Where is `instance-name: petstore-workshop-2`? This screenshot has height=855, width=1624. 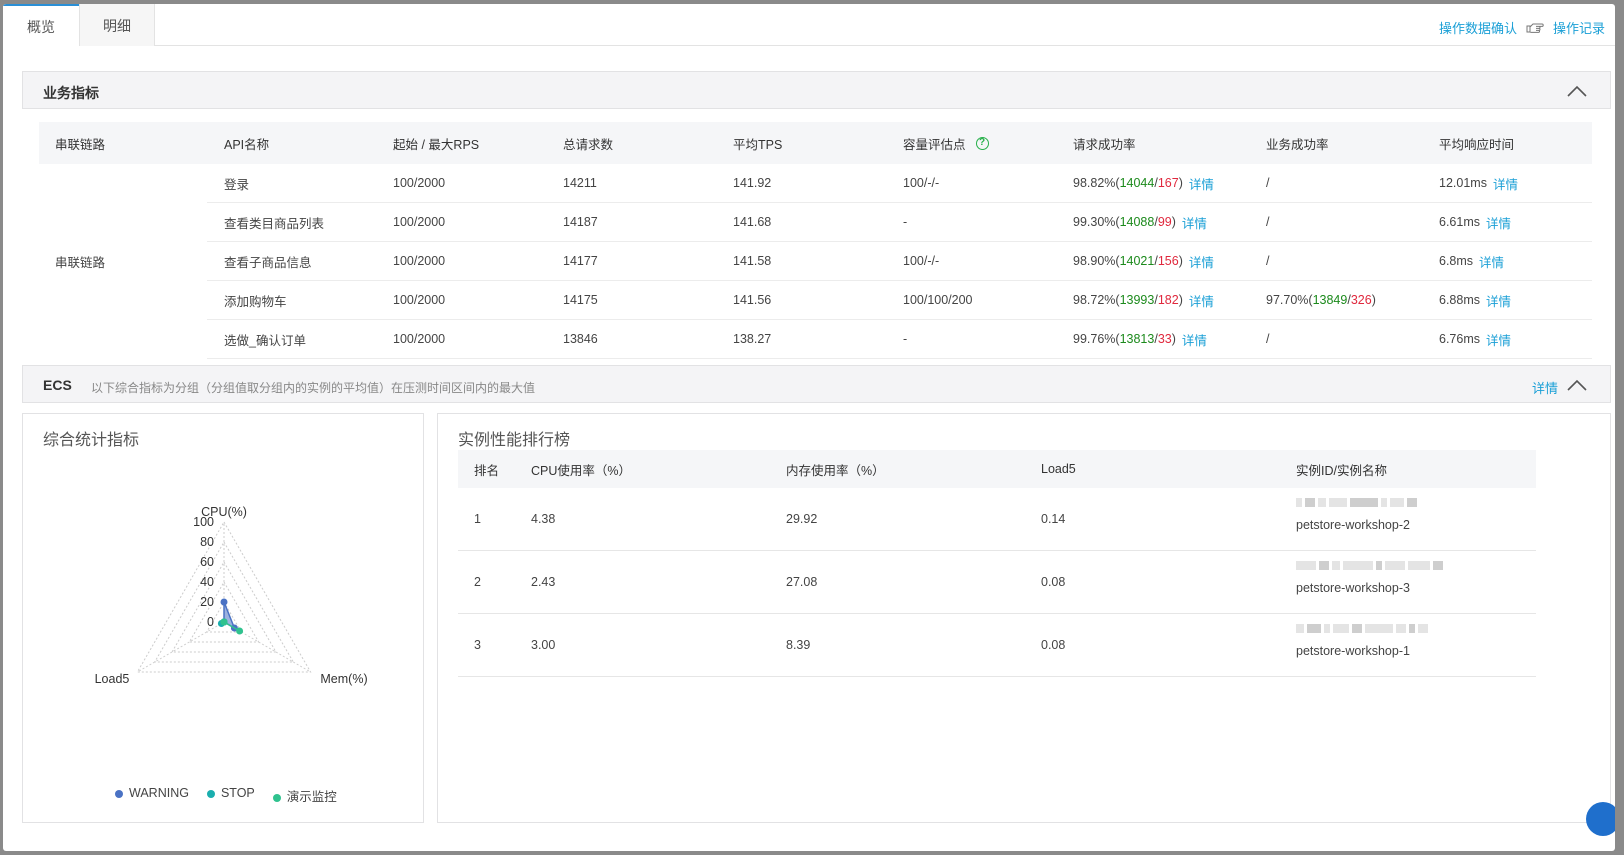 instance-name: petstore-workshop-2 is located at coordinates (1353, 525).